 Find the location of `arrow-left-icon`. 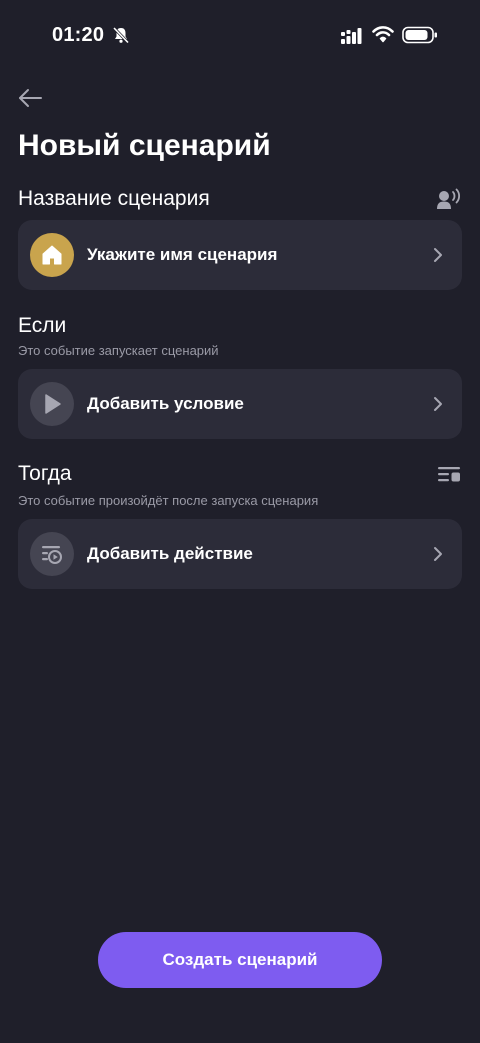

arrow-left-icon is located at coordinates (30, 98).